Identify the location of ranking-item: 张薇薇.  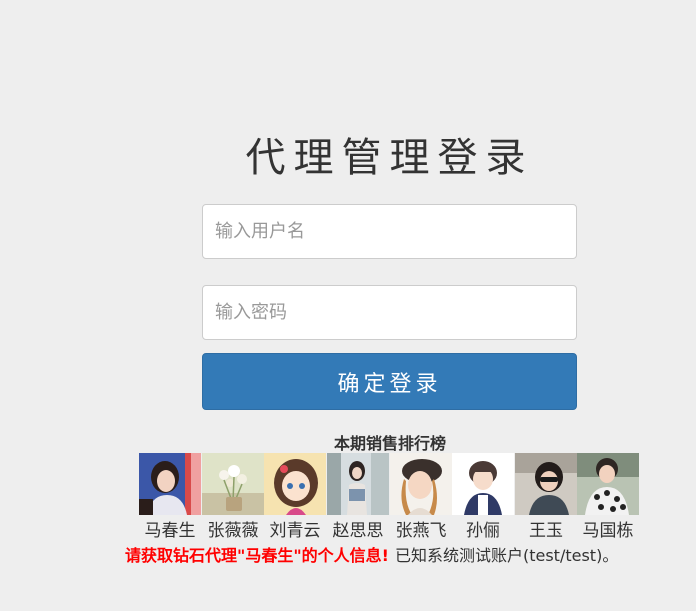
(233, 498).